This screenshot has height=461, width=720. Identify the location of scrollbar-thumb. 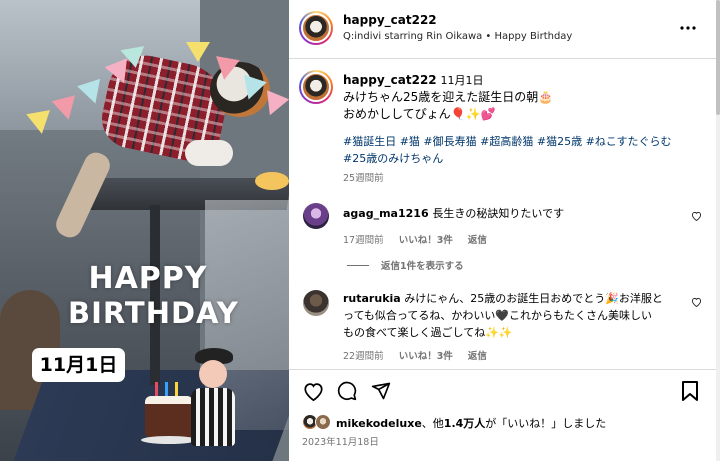
(718, 57).